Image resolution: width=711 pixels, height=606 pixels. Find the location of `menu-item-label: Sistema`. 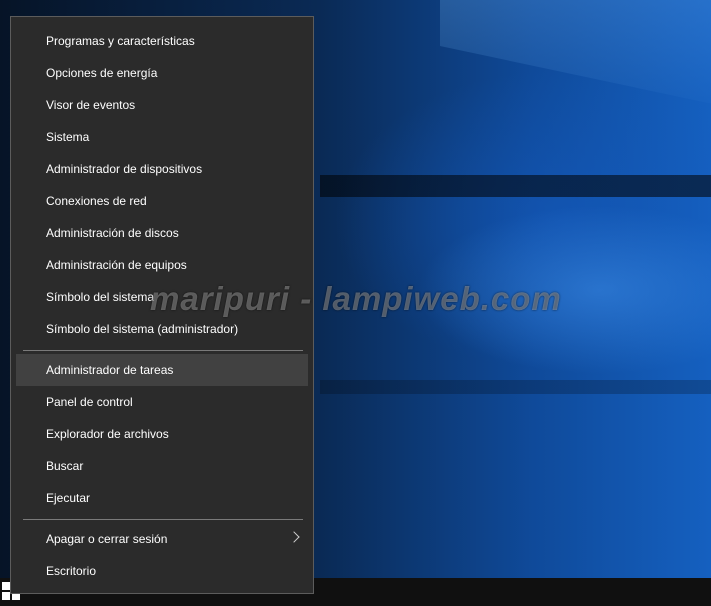

menu-item-label: Sistema is located at coordinates (68, 137).